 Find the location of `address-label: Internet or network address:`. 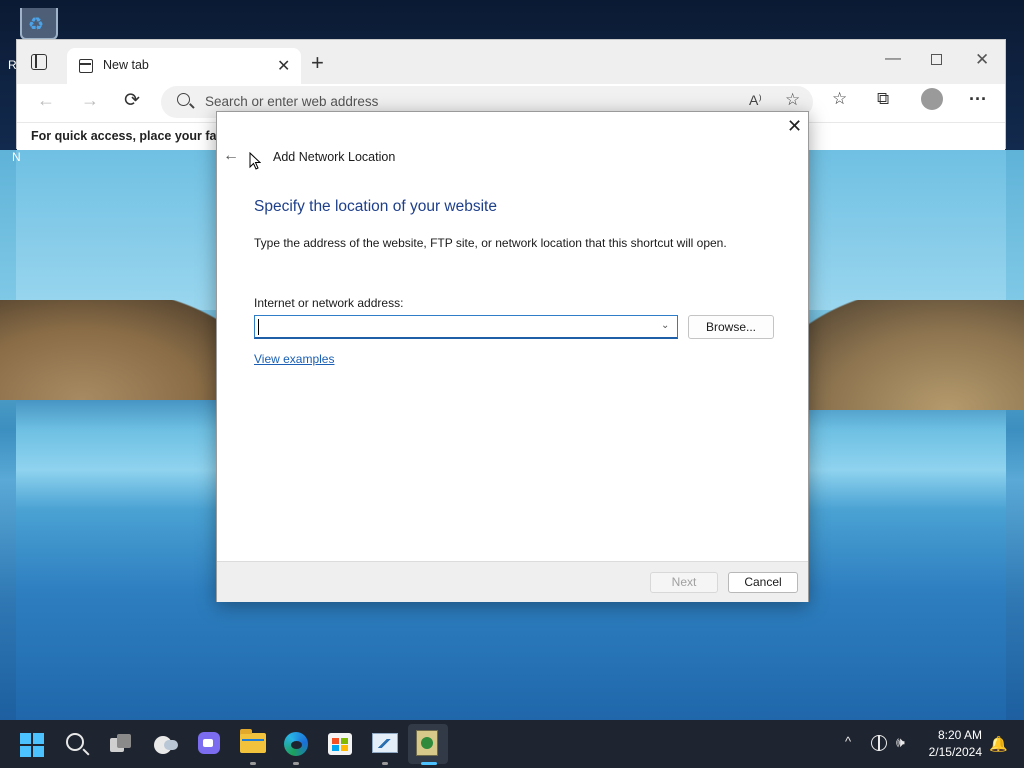

address-label: Internet or network address: is located at coordinates (329, 303).